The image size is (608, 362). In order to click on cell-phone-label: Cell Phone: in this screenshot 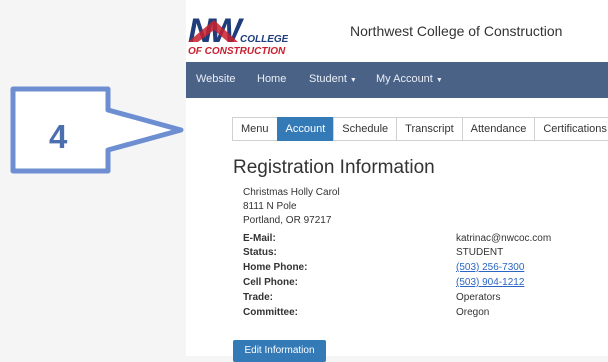, I will do `click(271, 282)`.